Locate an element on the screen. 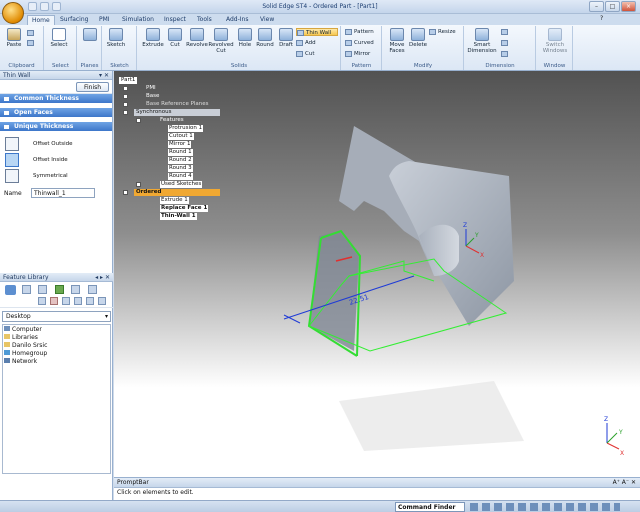  delete-button: Delete is located at coordinates (418, 38).